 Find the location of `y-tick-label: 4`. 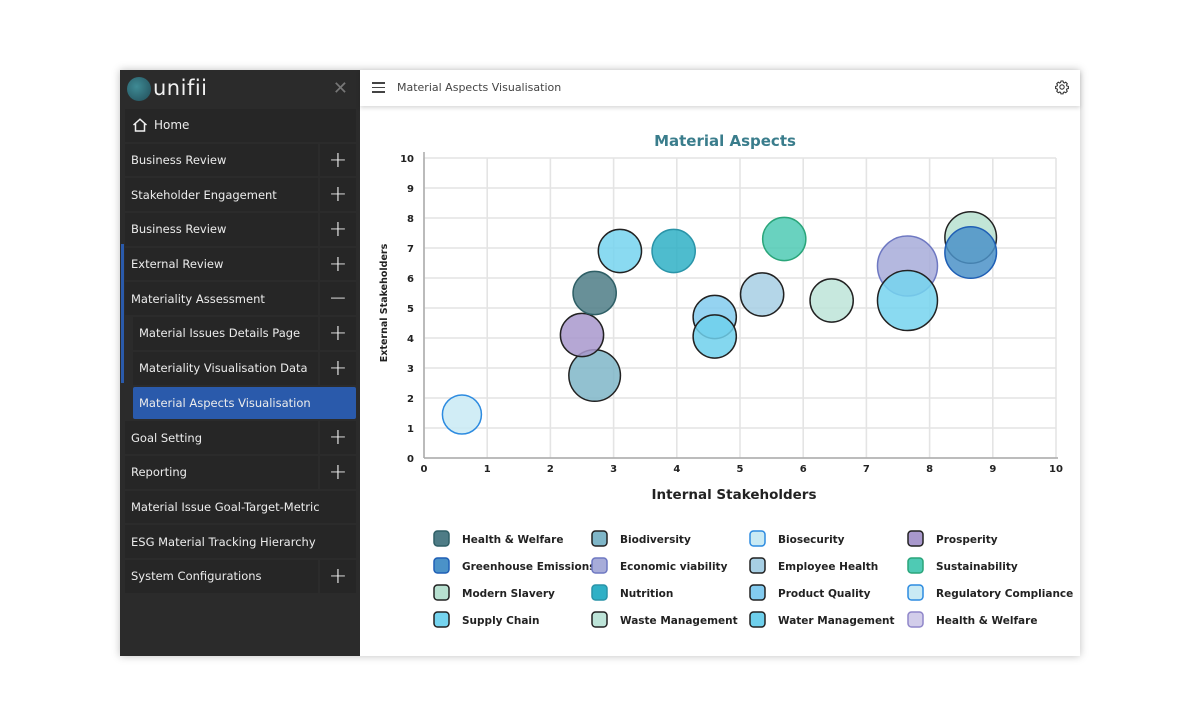

y-tick-label: 4 is located at coordinates (410, 339).